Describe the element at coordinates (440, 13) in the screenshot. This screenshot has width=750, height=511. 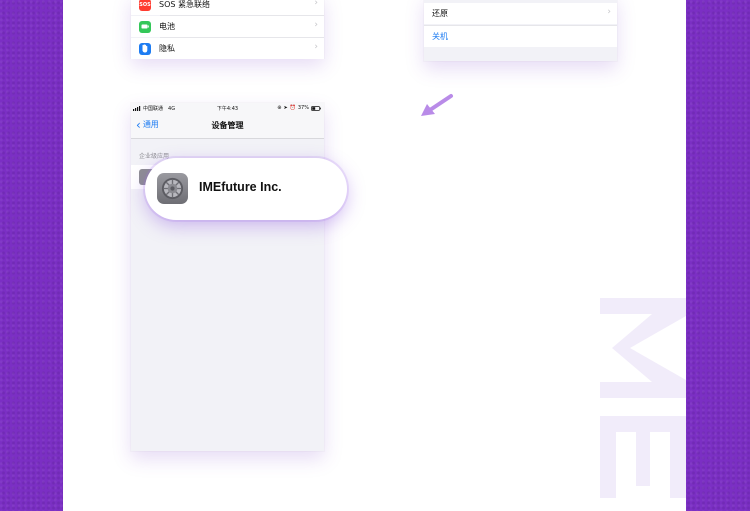
I see `reset-label: 还原` at that location.